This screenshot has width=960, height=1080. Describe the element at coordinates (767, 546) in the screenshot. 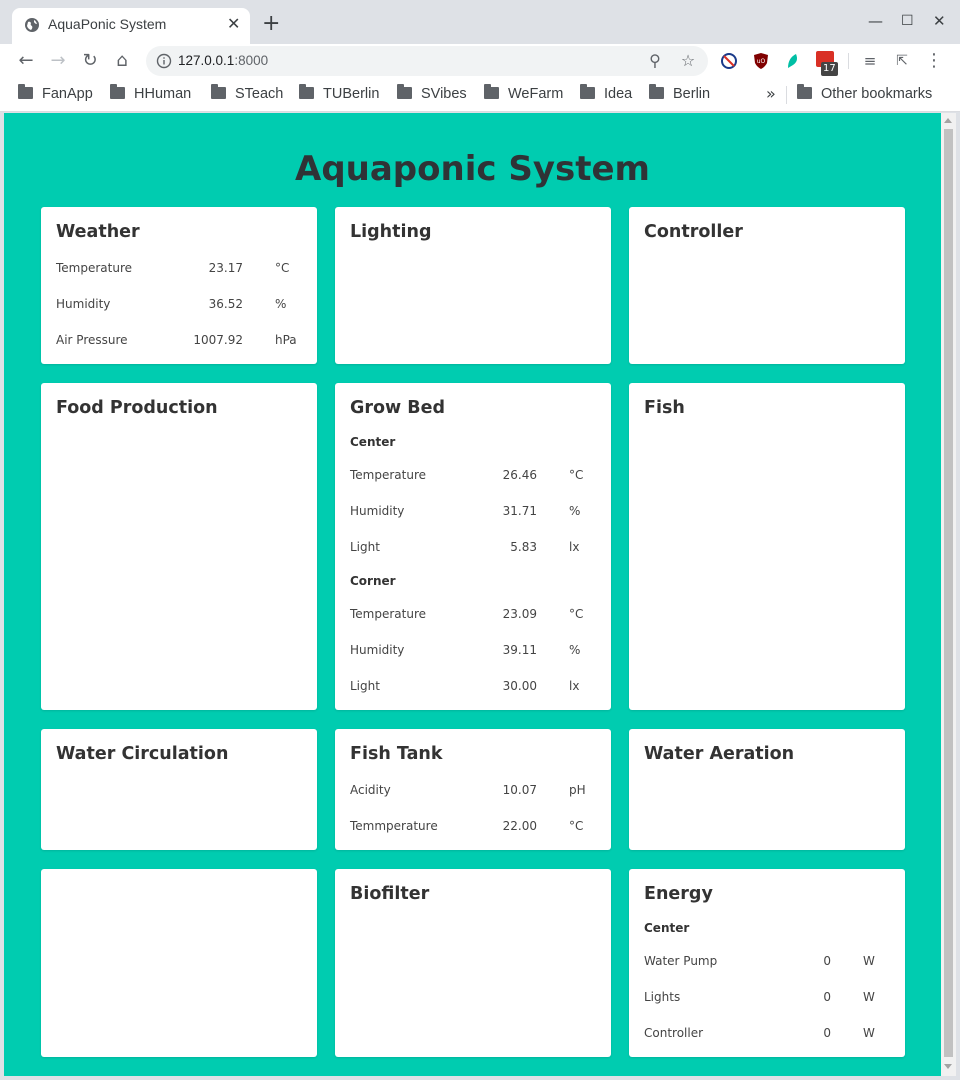

I see `card-fish: Fish` at that location.